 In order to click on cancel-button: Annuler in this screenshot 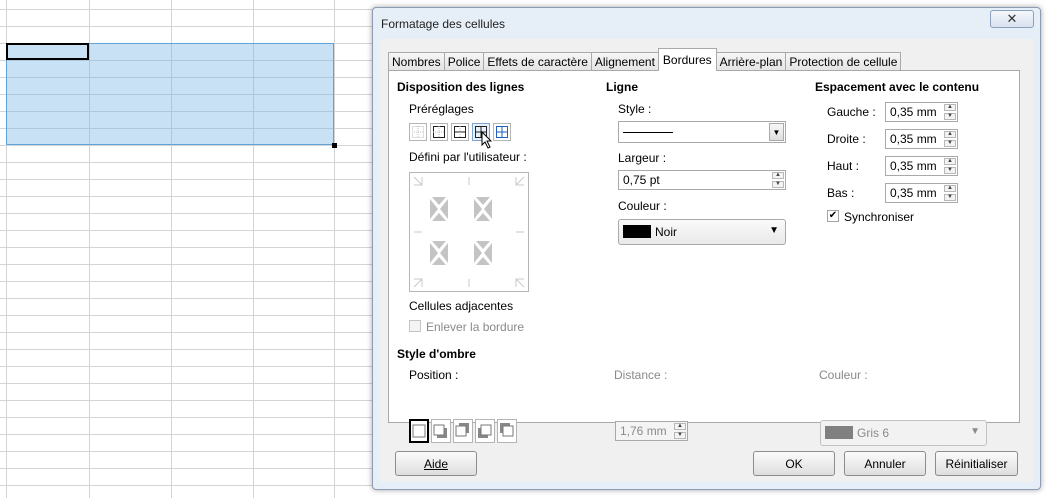, I will do `click(885, 463)`.